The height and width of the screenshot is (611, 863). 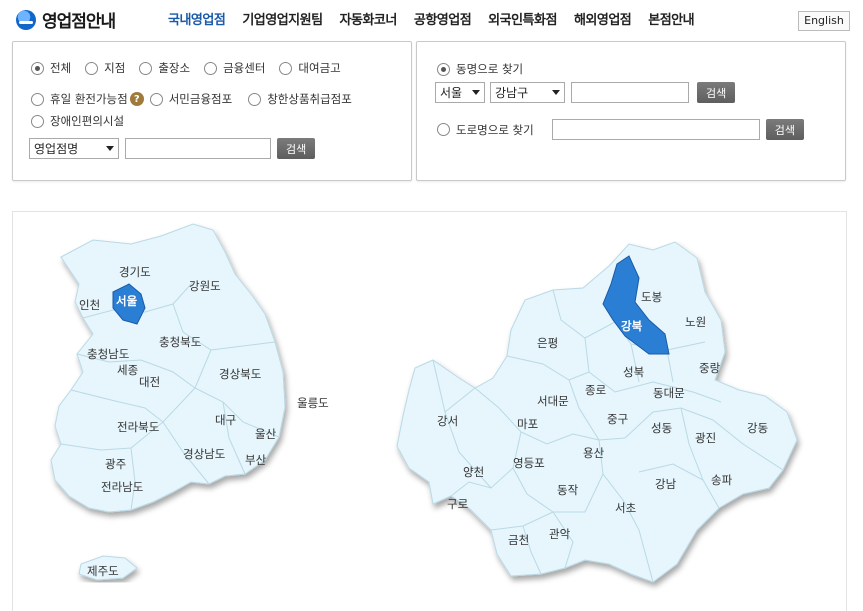 I want to click on region-incheon: 인천, so click(x=89, y=305).